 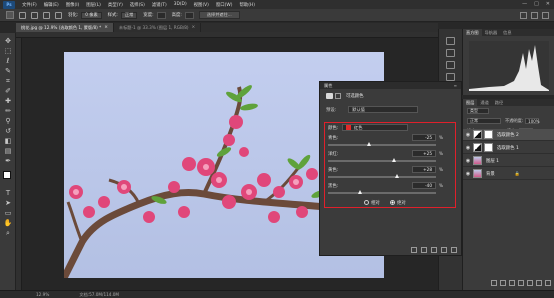 I want to click on lasso-tool-icon: ℓ, so click(x=8, y=61).